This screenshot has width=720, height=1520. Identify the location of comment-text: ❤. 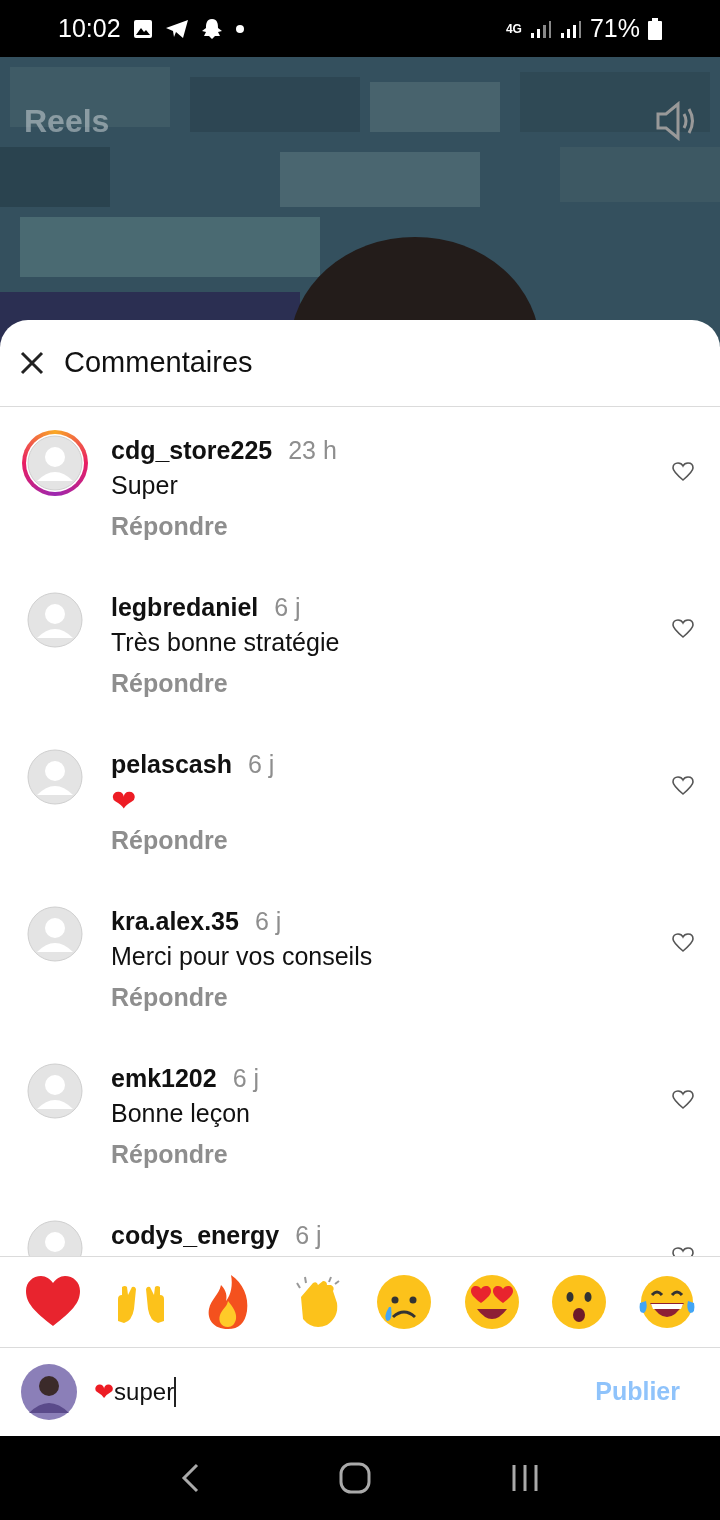
(124, 800).